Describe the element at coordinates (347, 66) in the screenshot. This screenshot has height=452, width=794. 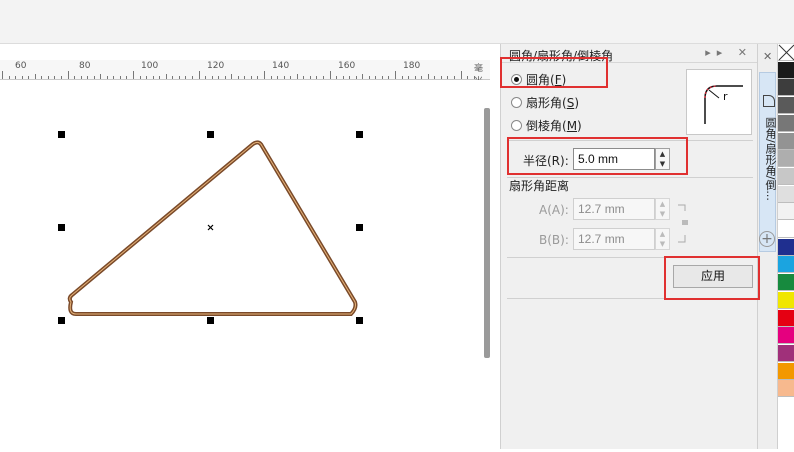
I see `ruler-label: 160` at that location.